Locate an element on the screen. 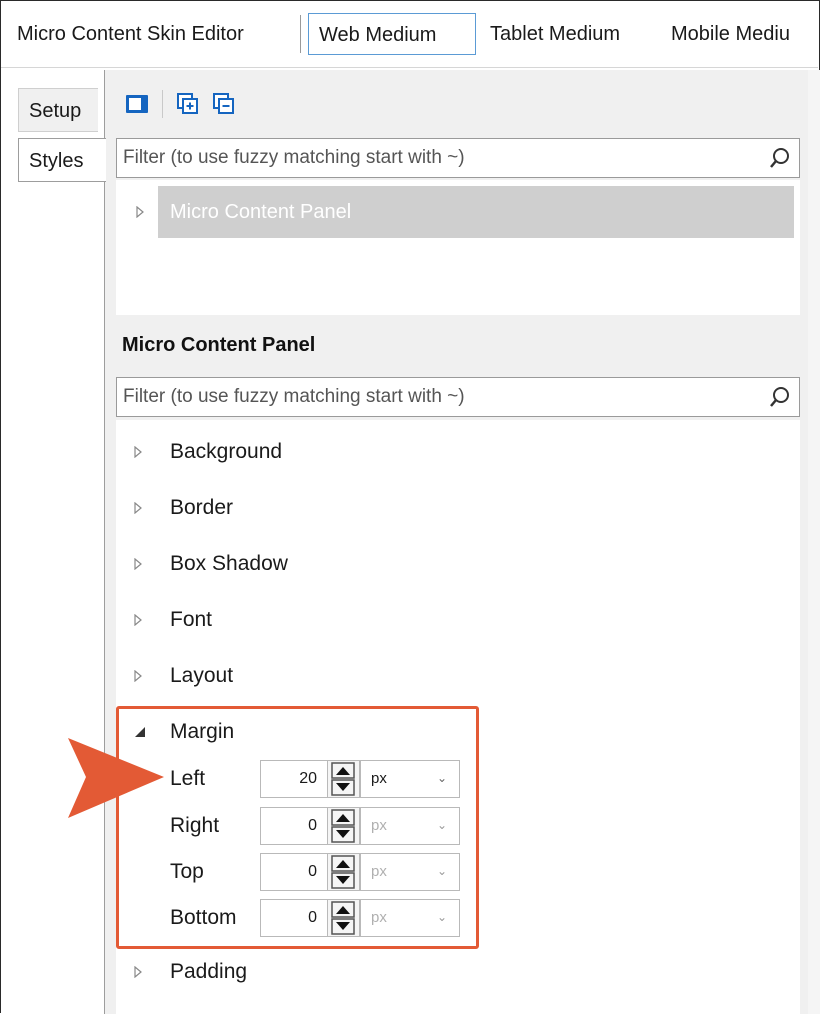  property-group-font: Font is located at coordinates (173, 620).